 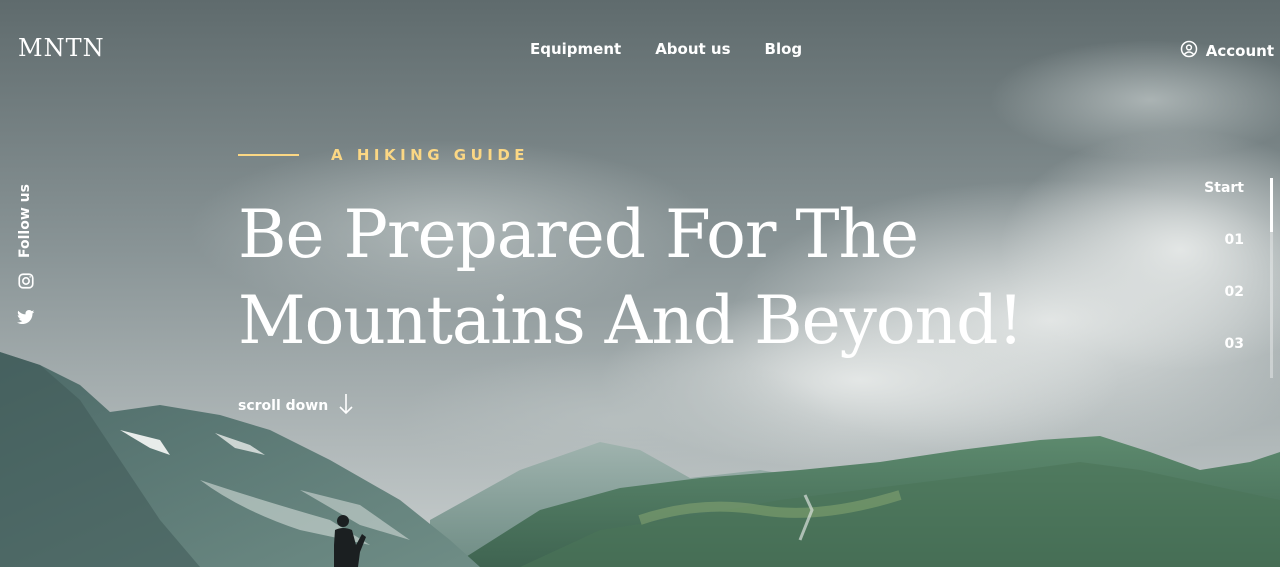 I want to click on account-label: Account, so click(x=1239, y=51).